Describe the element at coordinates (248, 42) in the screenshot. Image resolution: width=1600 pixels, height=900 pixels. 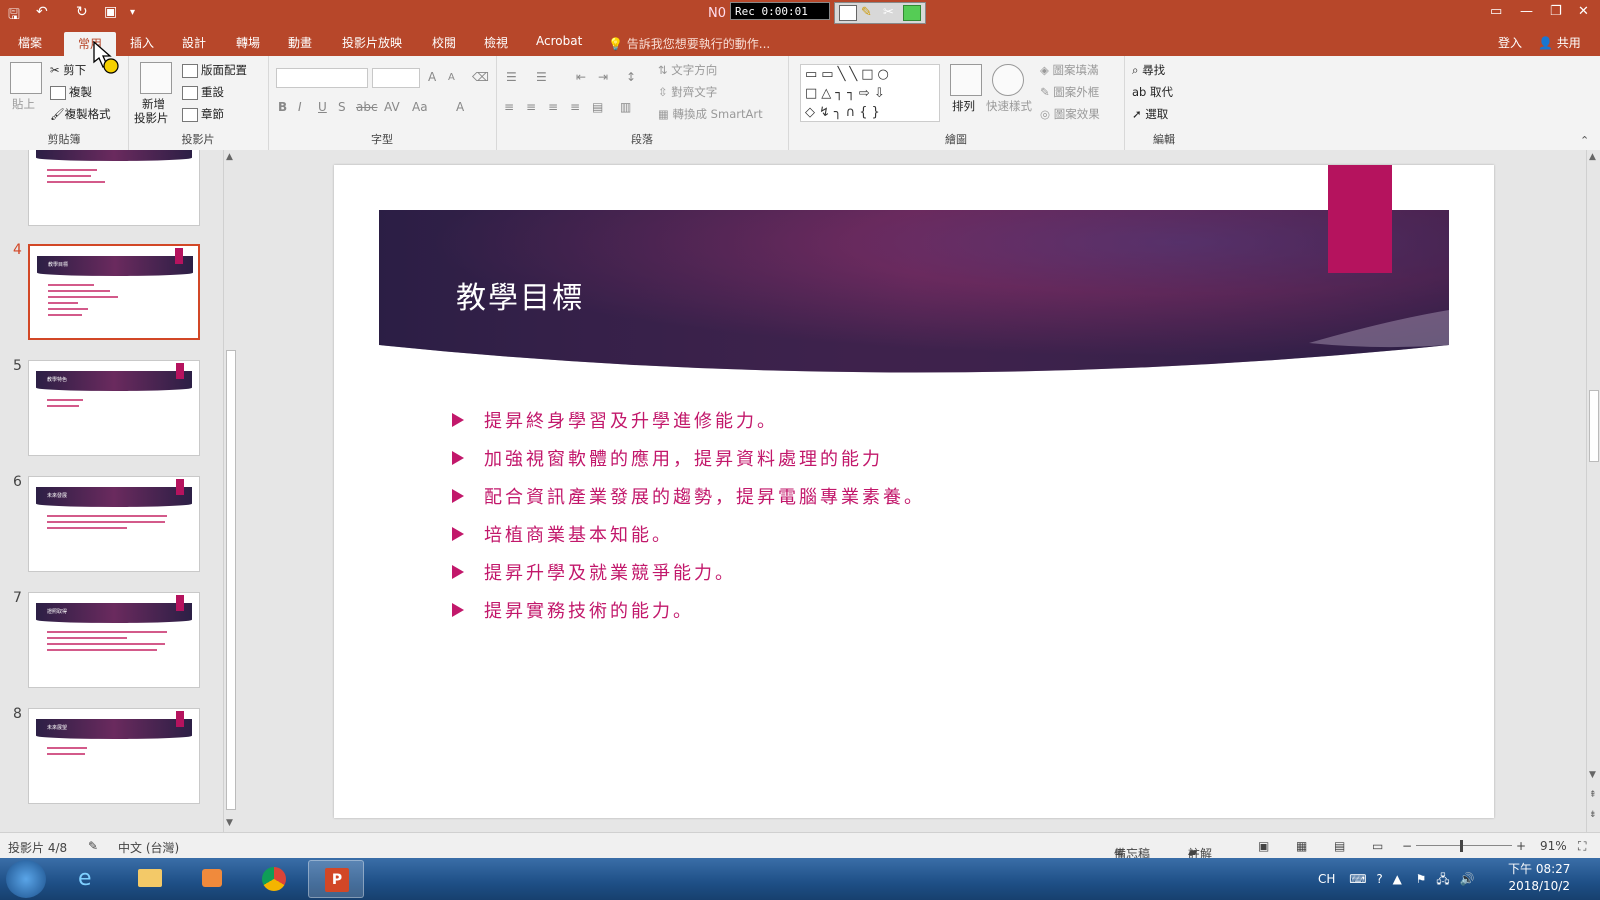
I see `tab-transitions: 轉場` at that location.